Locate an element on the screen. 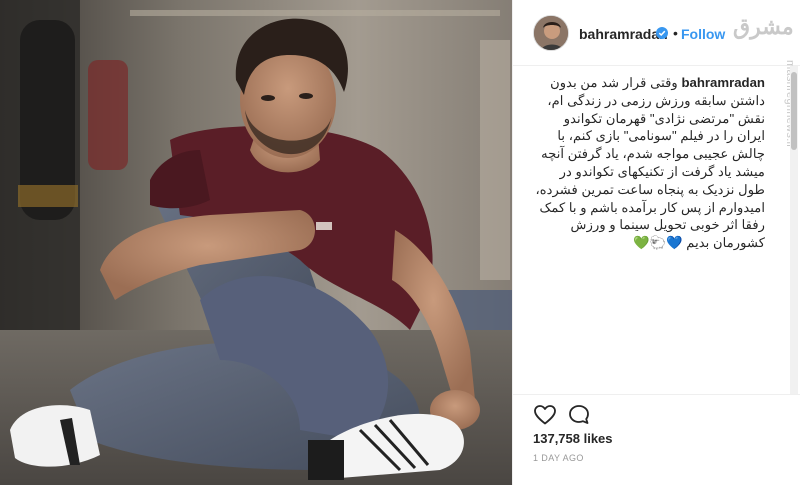  post-actions: 137,758 likes 1 DAY AGO is located at coordinates (656, 439).